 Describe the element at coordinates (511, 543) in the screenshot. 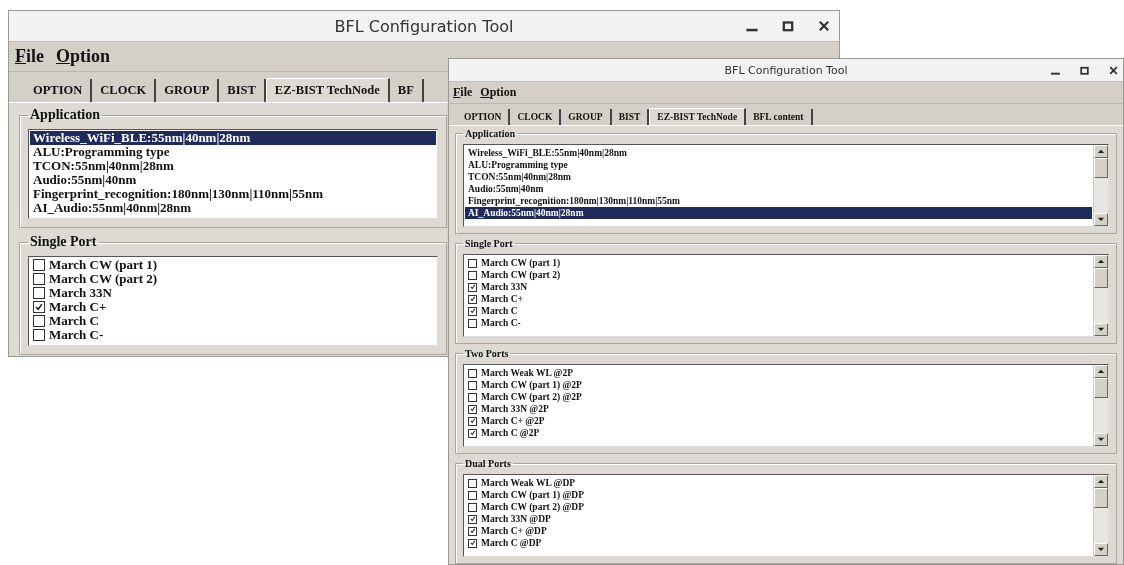

I see `checkbox-label: March C @DP` at that location.